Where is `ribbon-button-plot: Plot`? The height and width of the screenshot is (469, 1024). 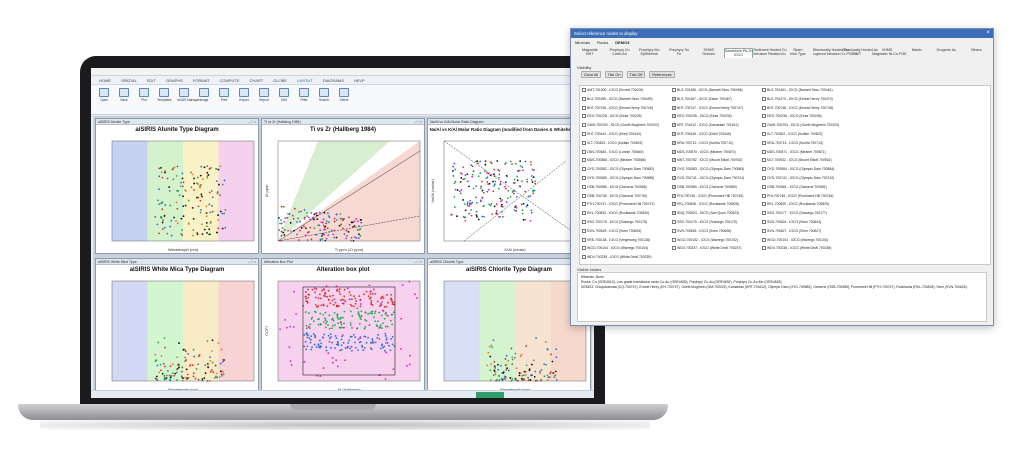 ribbon-button-plot: Plot is located at coordinates (144, 98).